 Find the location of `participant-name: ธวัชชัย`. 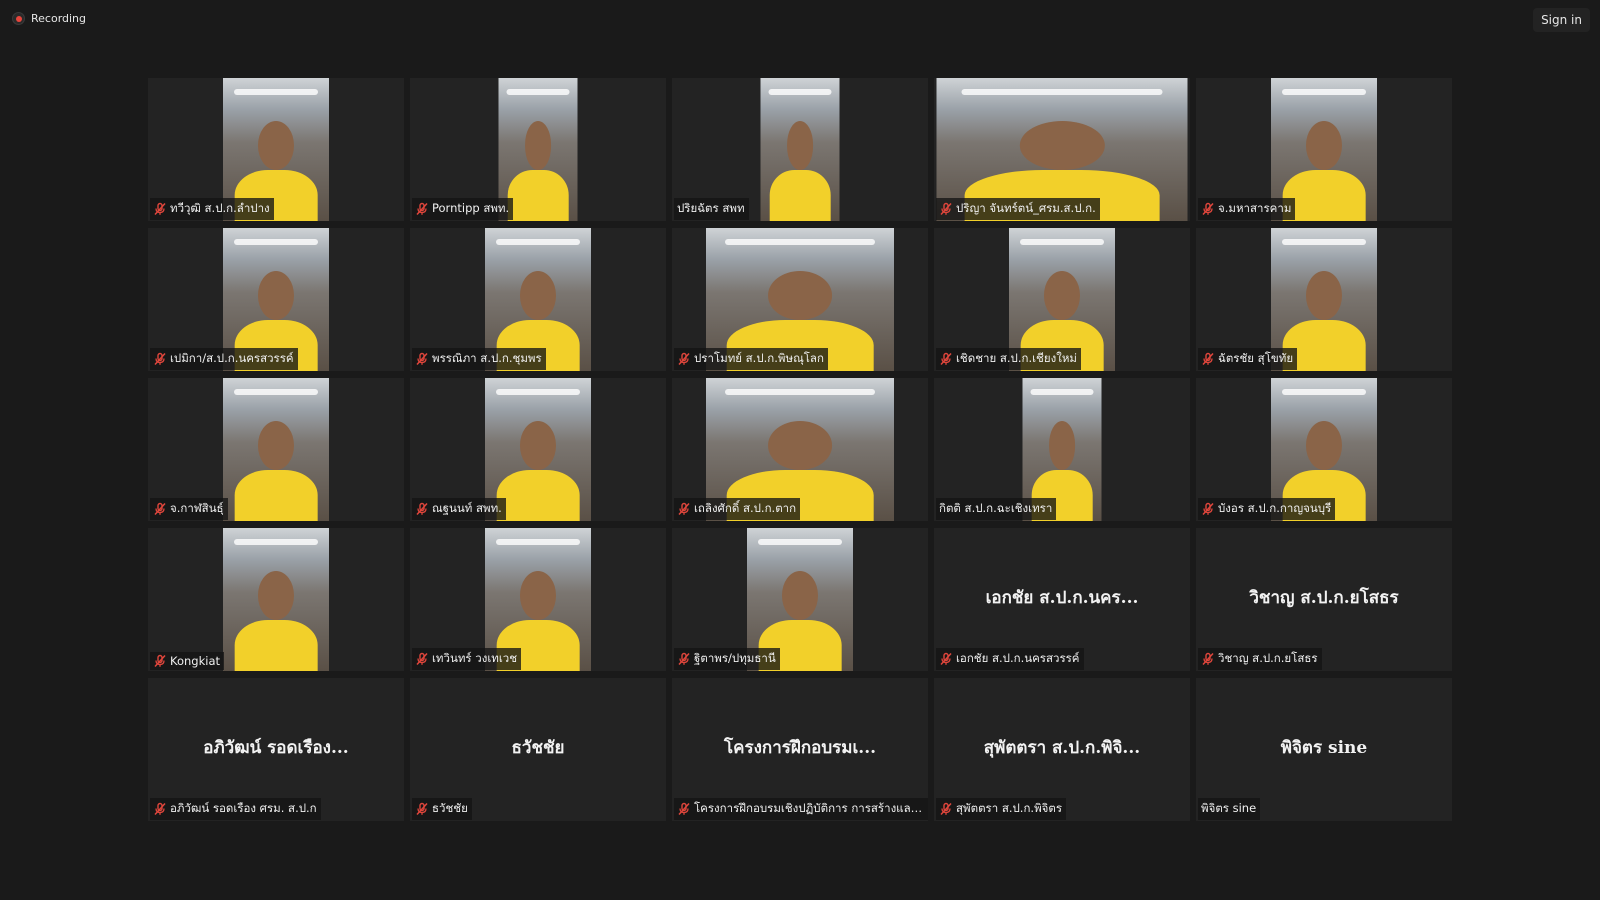

participant-name: ธวัชชัย is located at coordinates (450, 808).